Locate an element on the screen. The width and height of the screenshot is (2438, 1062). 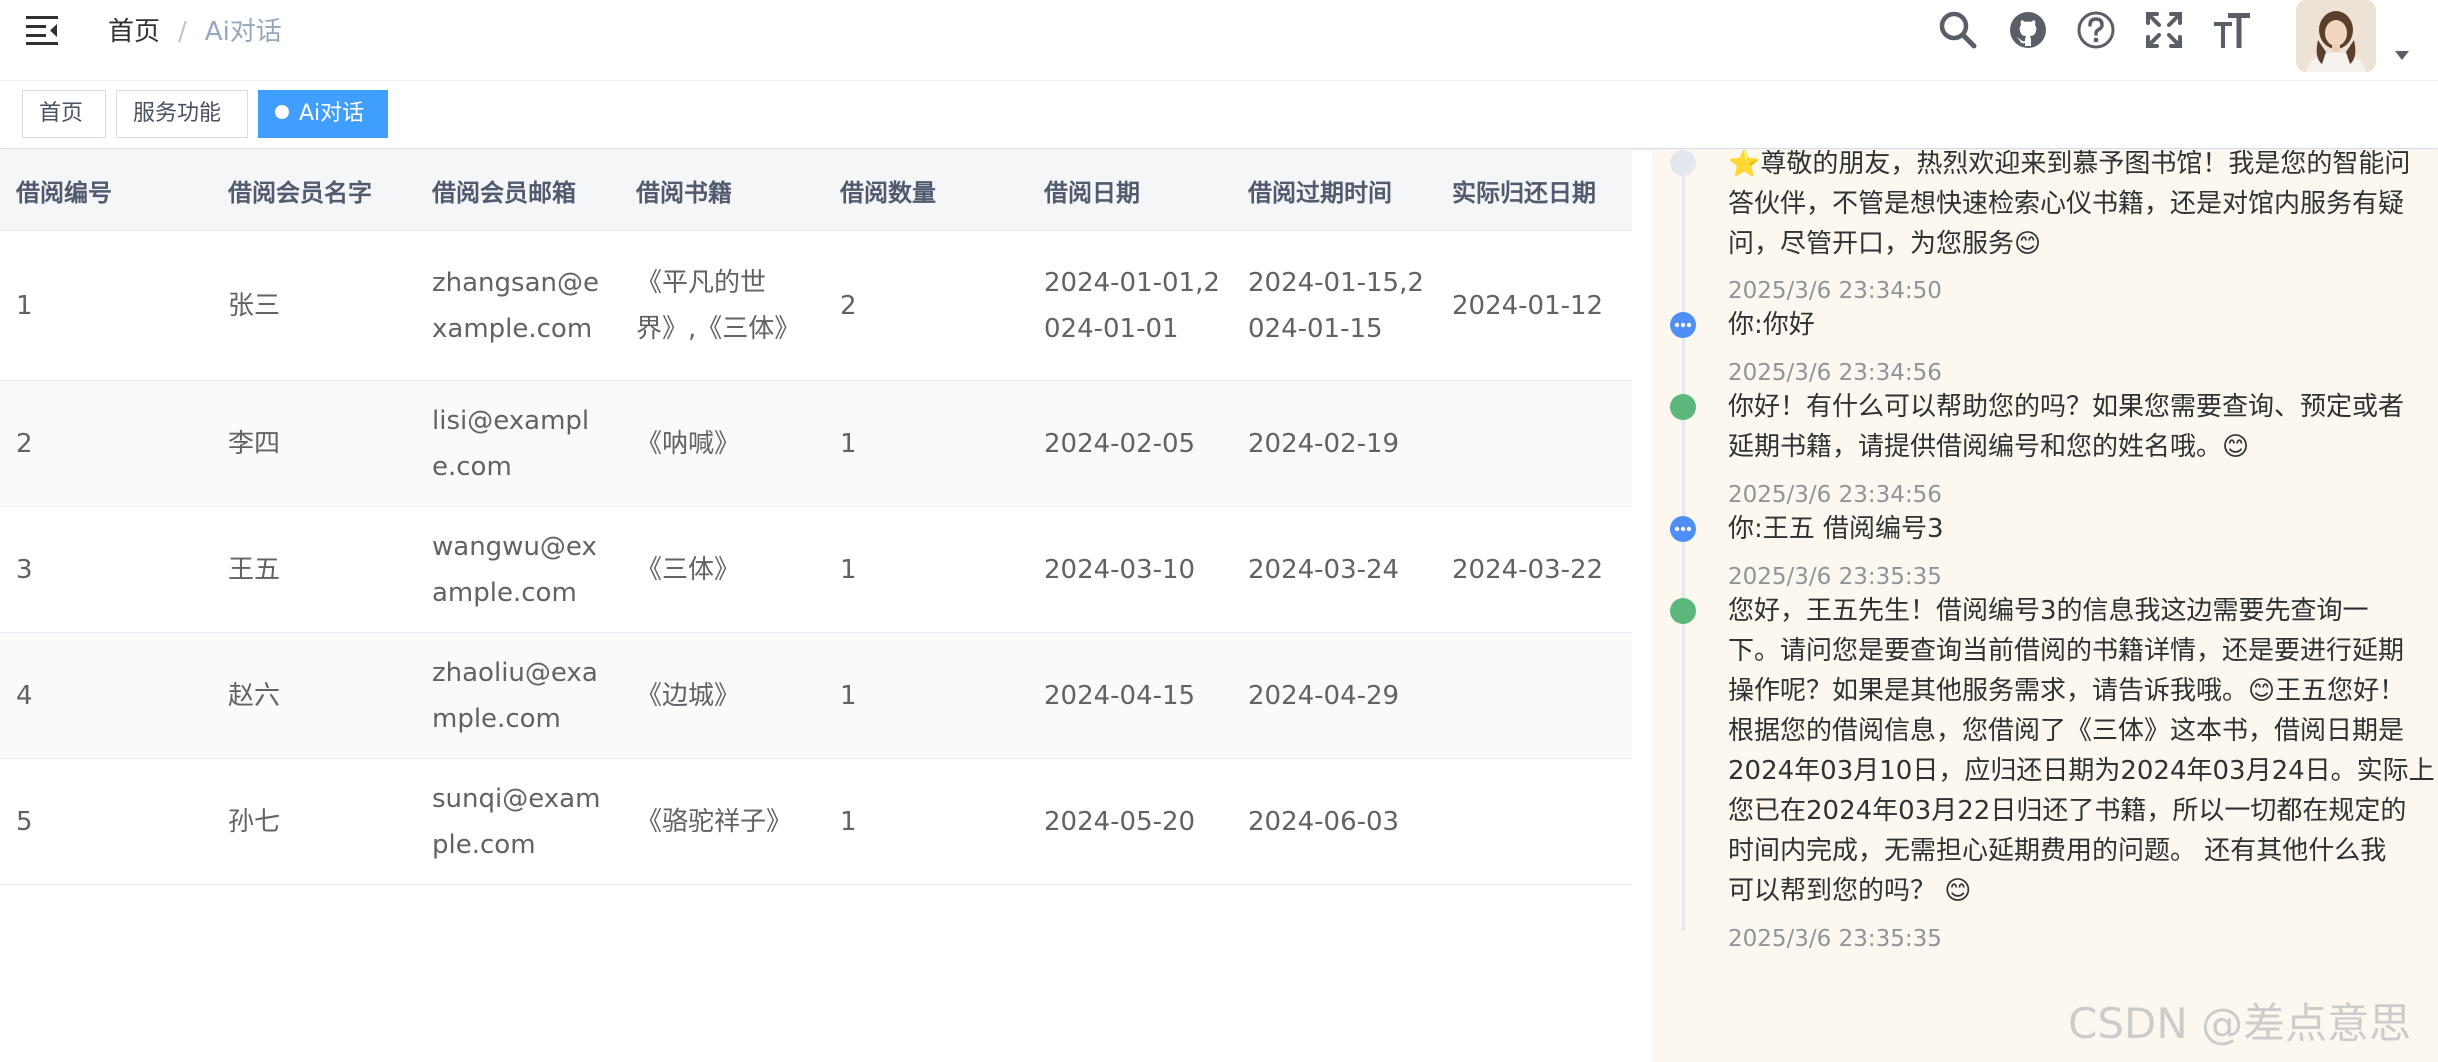
cell-book: 《骆驼祥子》 is located at coordinates (722, 821).